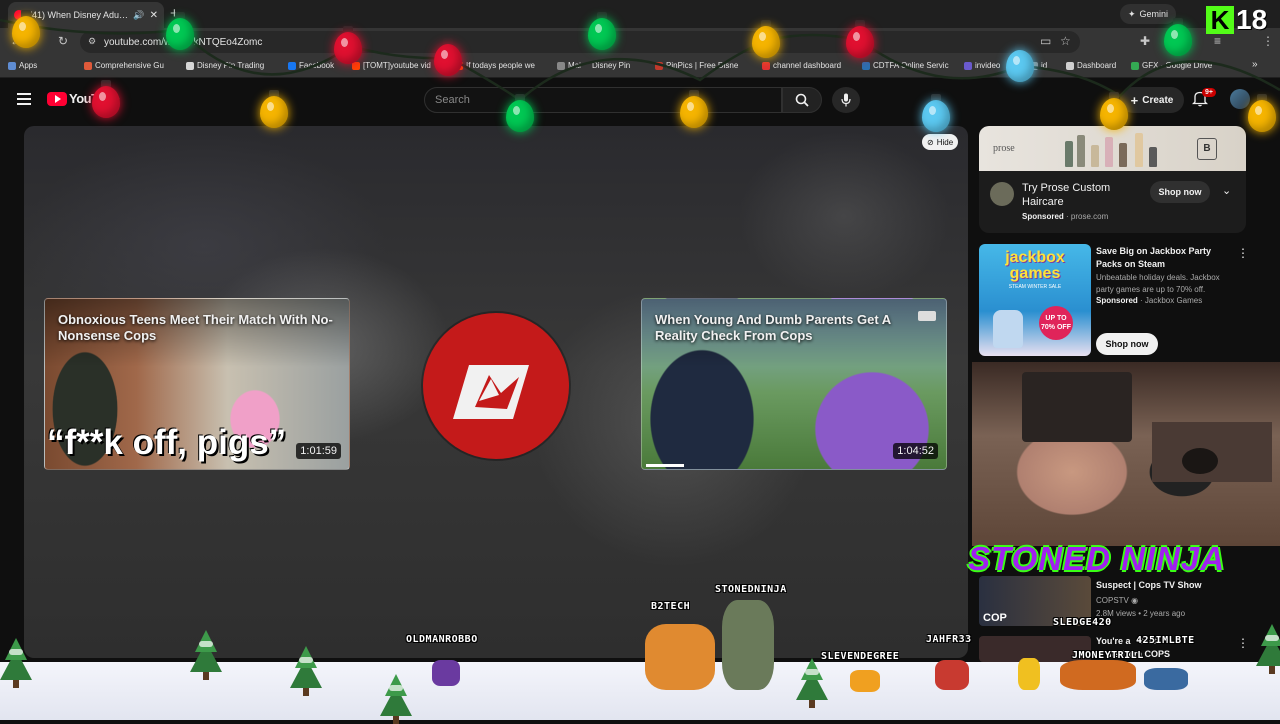  What do you see at coordinates (1240, 99) in the screenshot?
I see `account-avatar` at bounding box center [1240, 99].